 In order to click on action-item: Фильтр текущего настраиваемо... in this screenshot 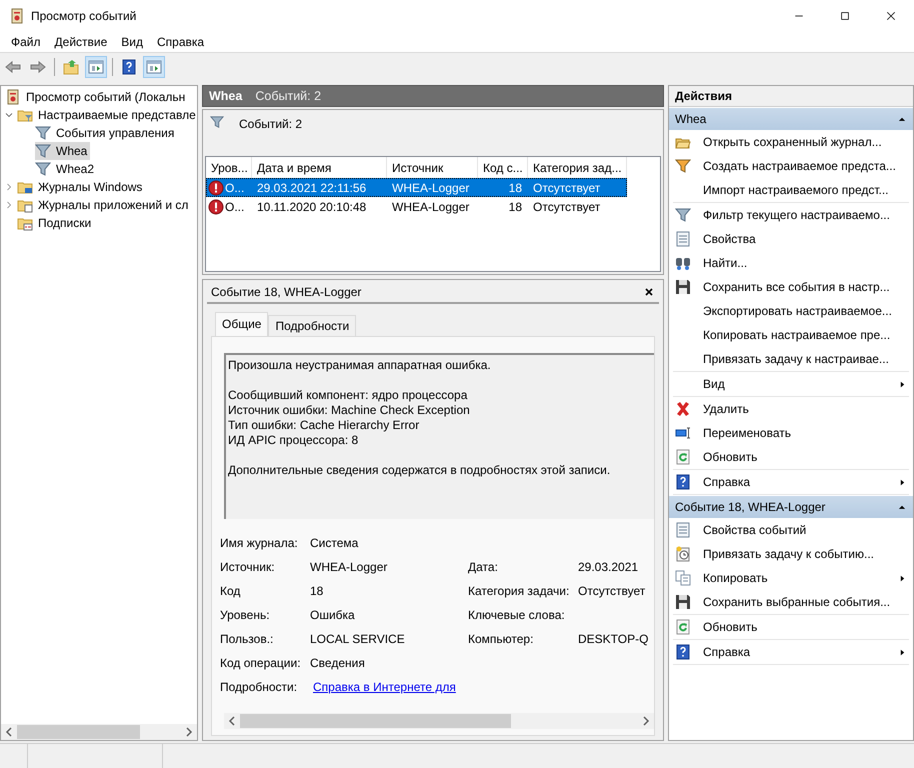, I will do `click(791, 215)`.